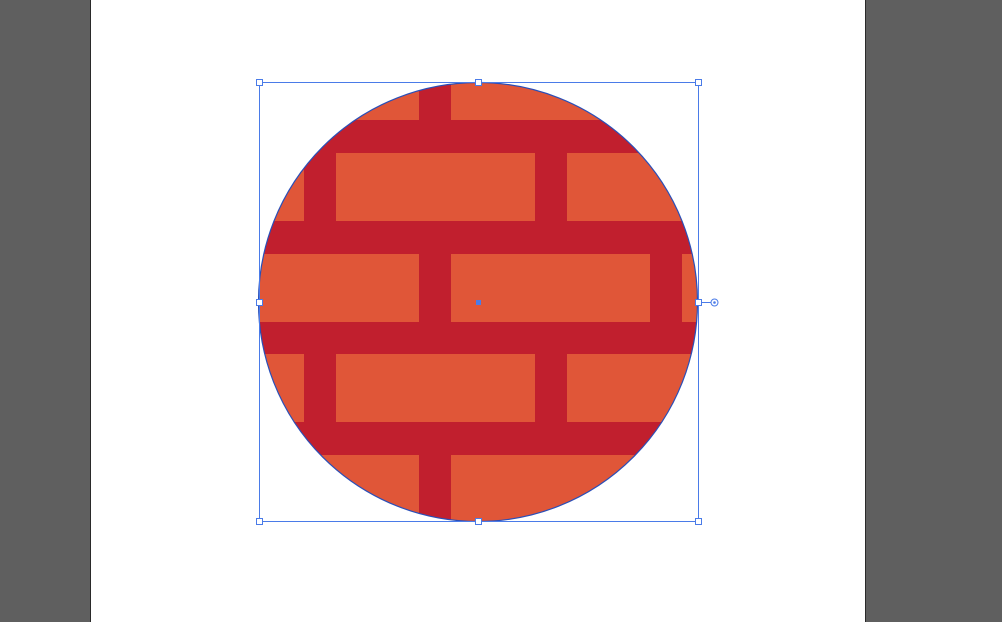 The image size is (1002, 622). I want to click on live-corner-widget-dot, so click(714, 302).